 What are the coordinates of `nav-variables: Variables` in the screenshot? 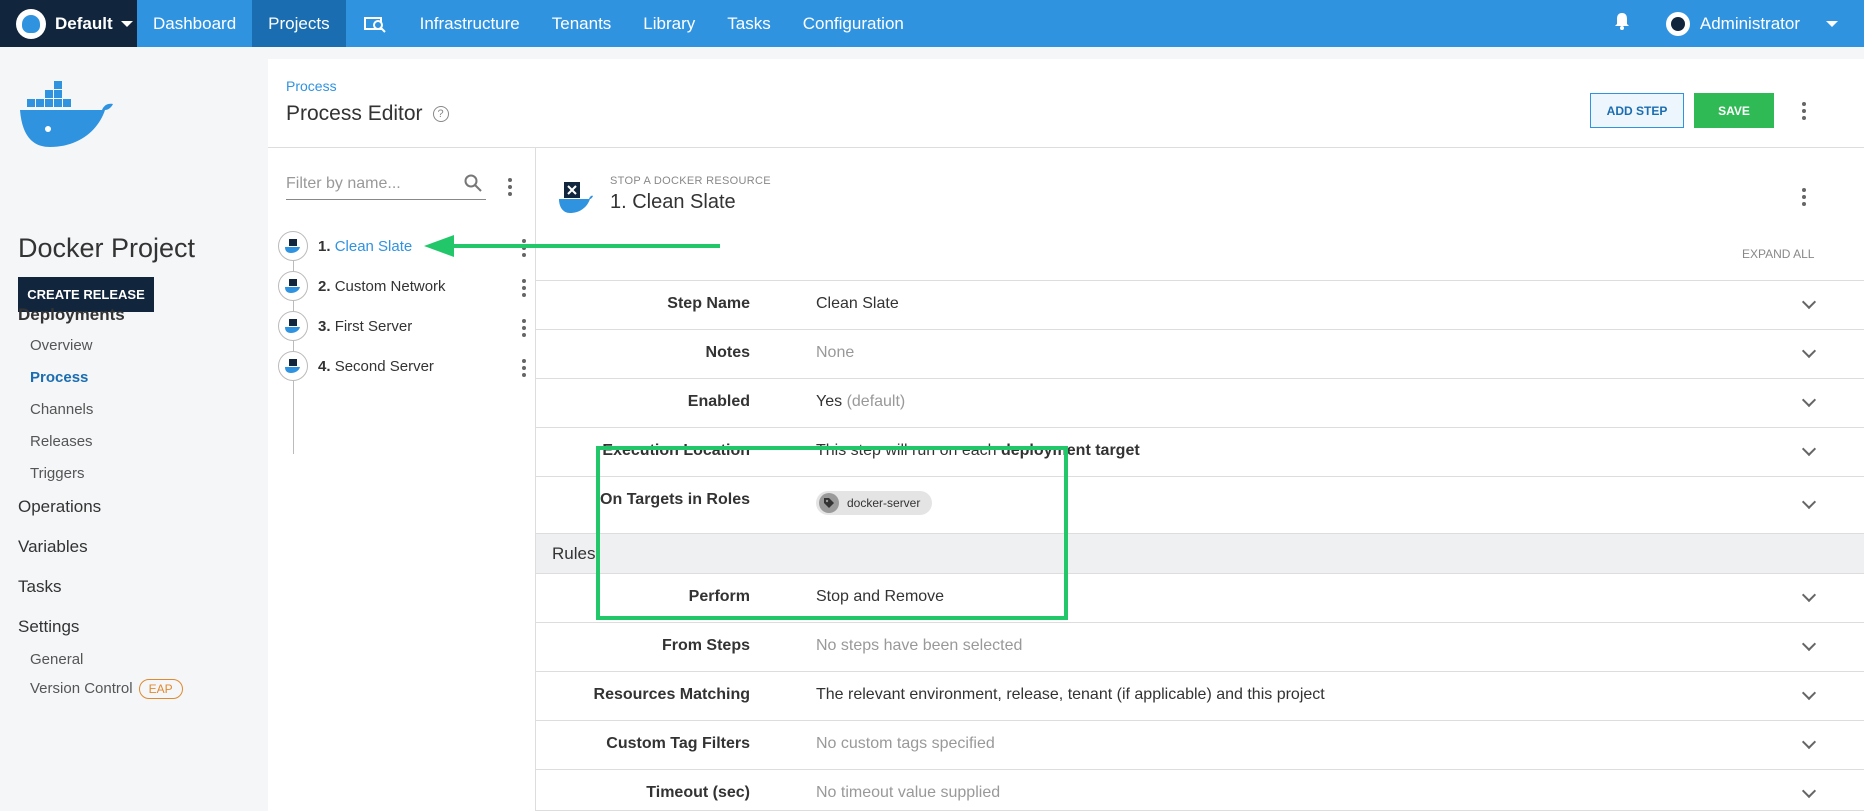 It's located at (53, 547).